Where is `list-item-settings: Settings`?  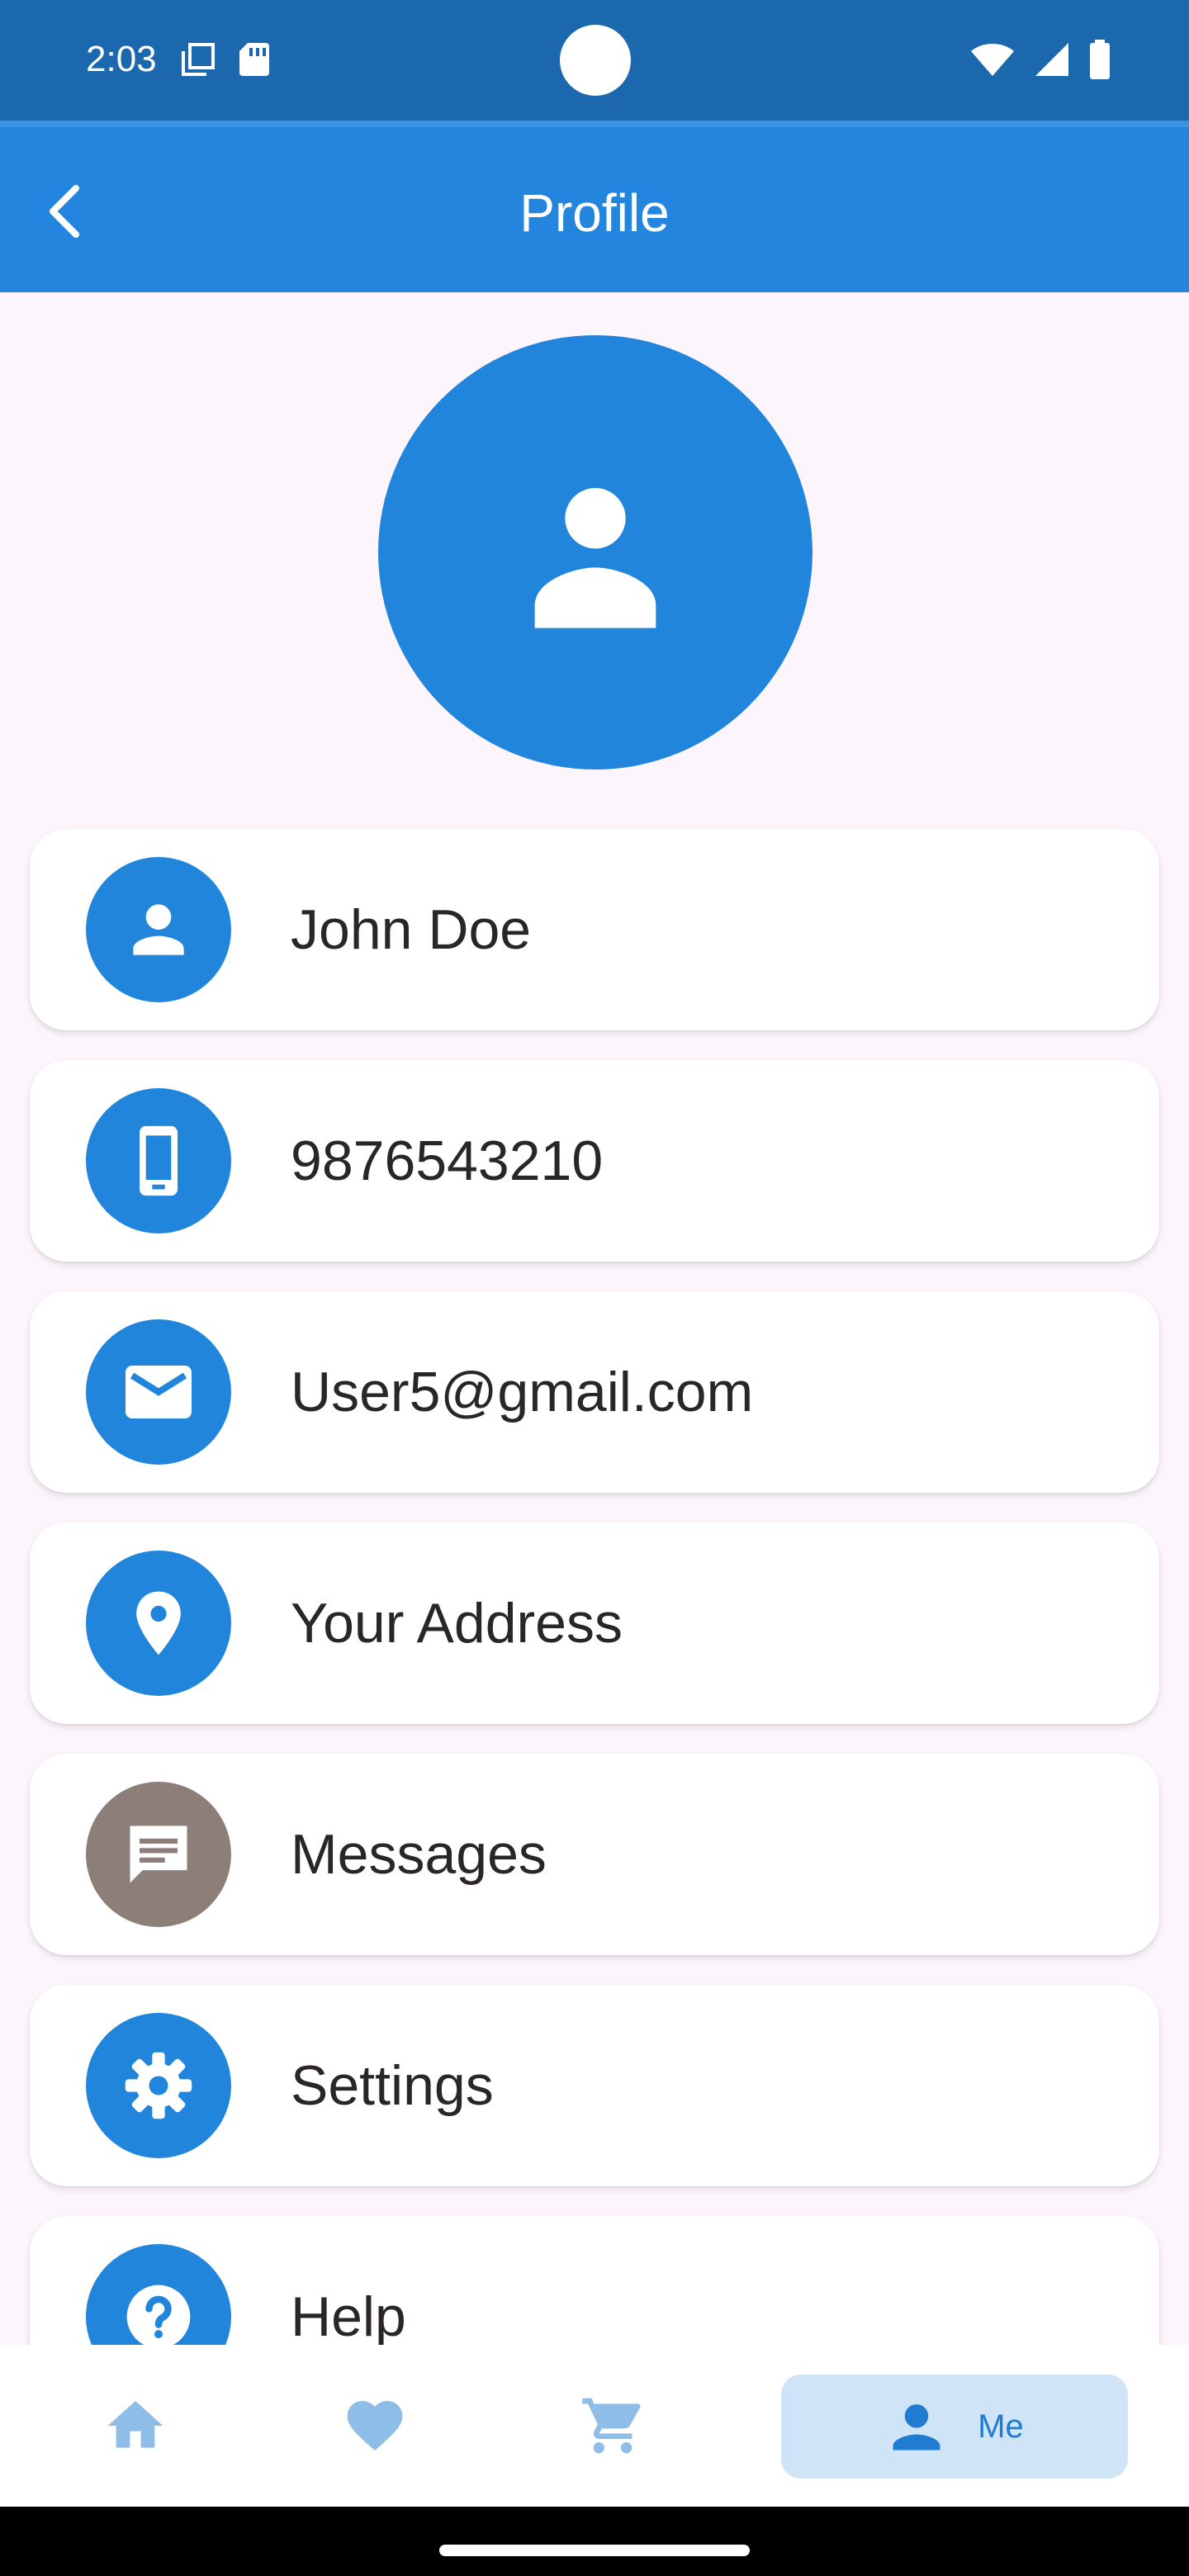
list-item-settings: Settings is located at coordinates (594, 2085).